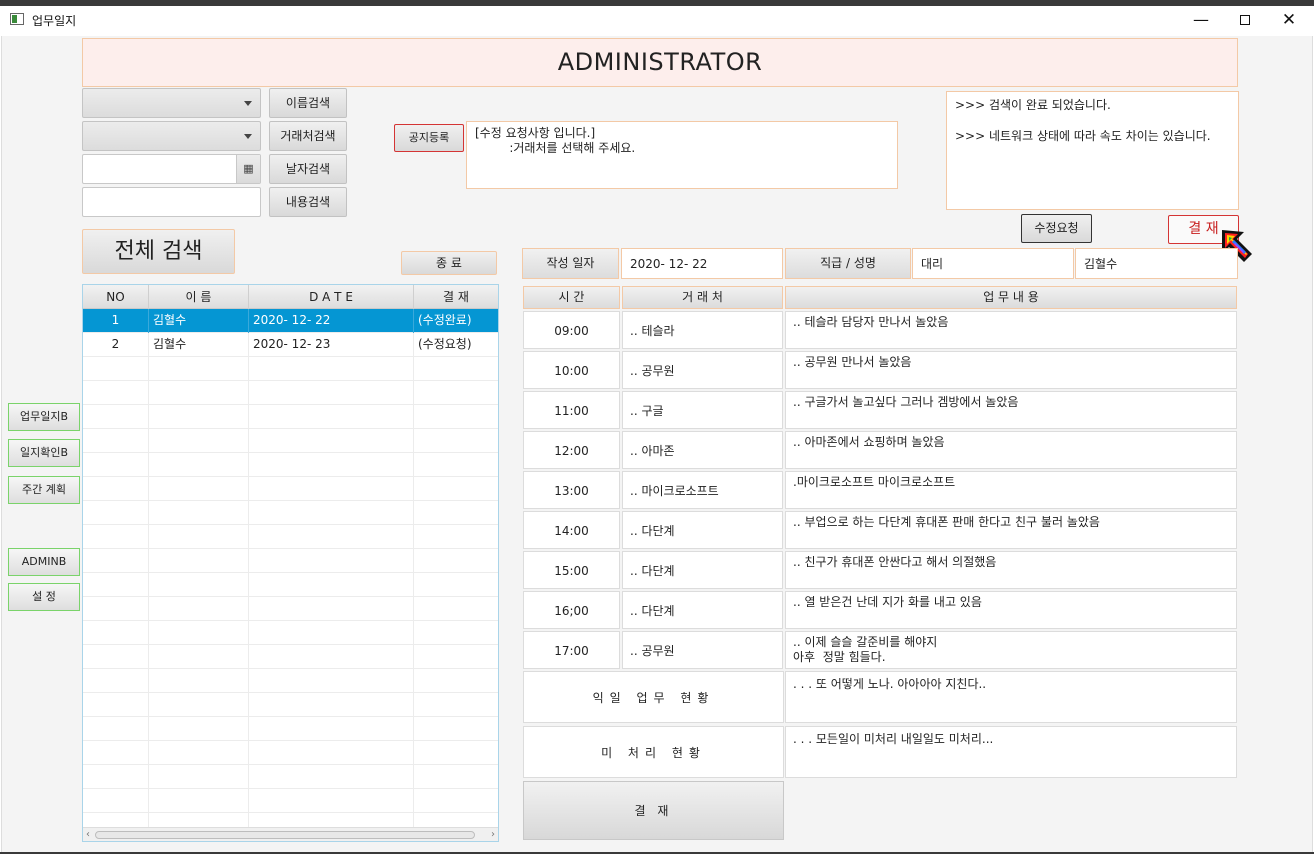 This screenshot has width=1314, height=854. I want to click on notice-textarea: [수정 요청사항 입니다.] :거래처를 선택해 주세요., so click(682, 155).